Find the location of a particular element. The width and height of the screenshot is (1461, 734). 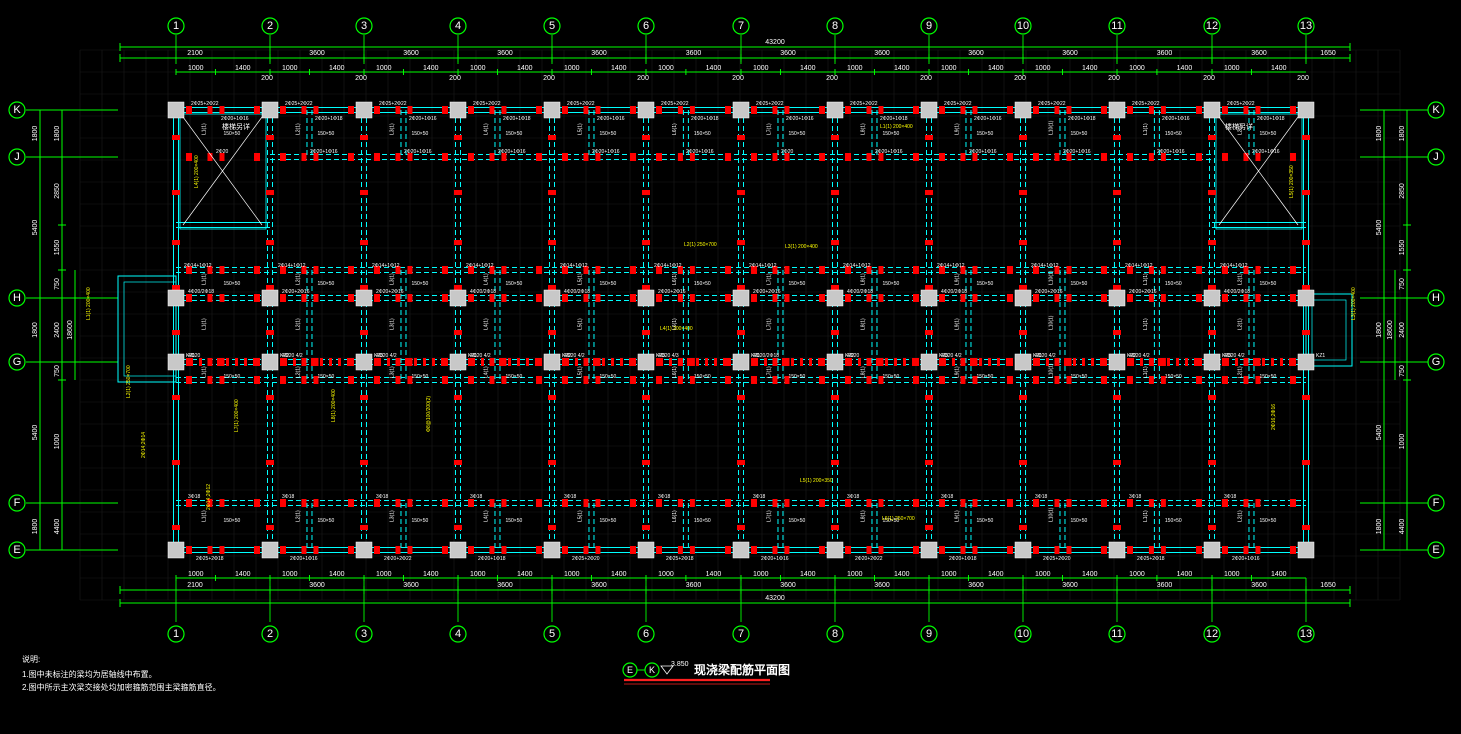

dim-bay-text: 1650 is located at coordinates (1328, 53).